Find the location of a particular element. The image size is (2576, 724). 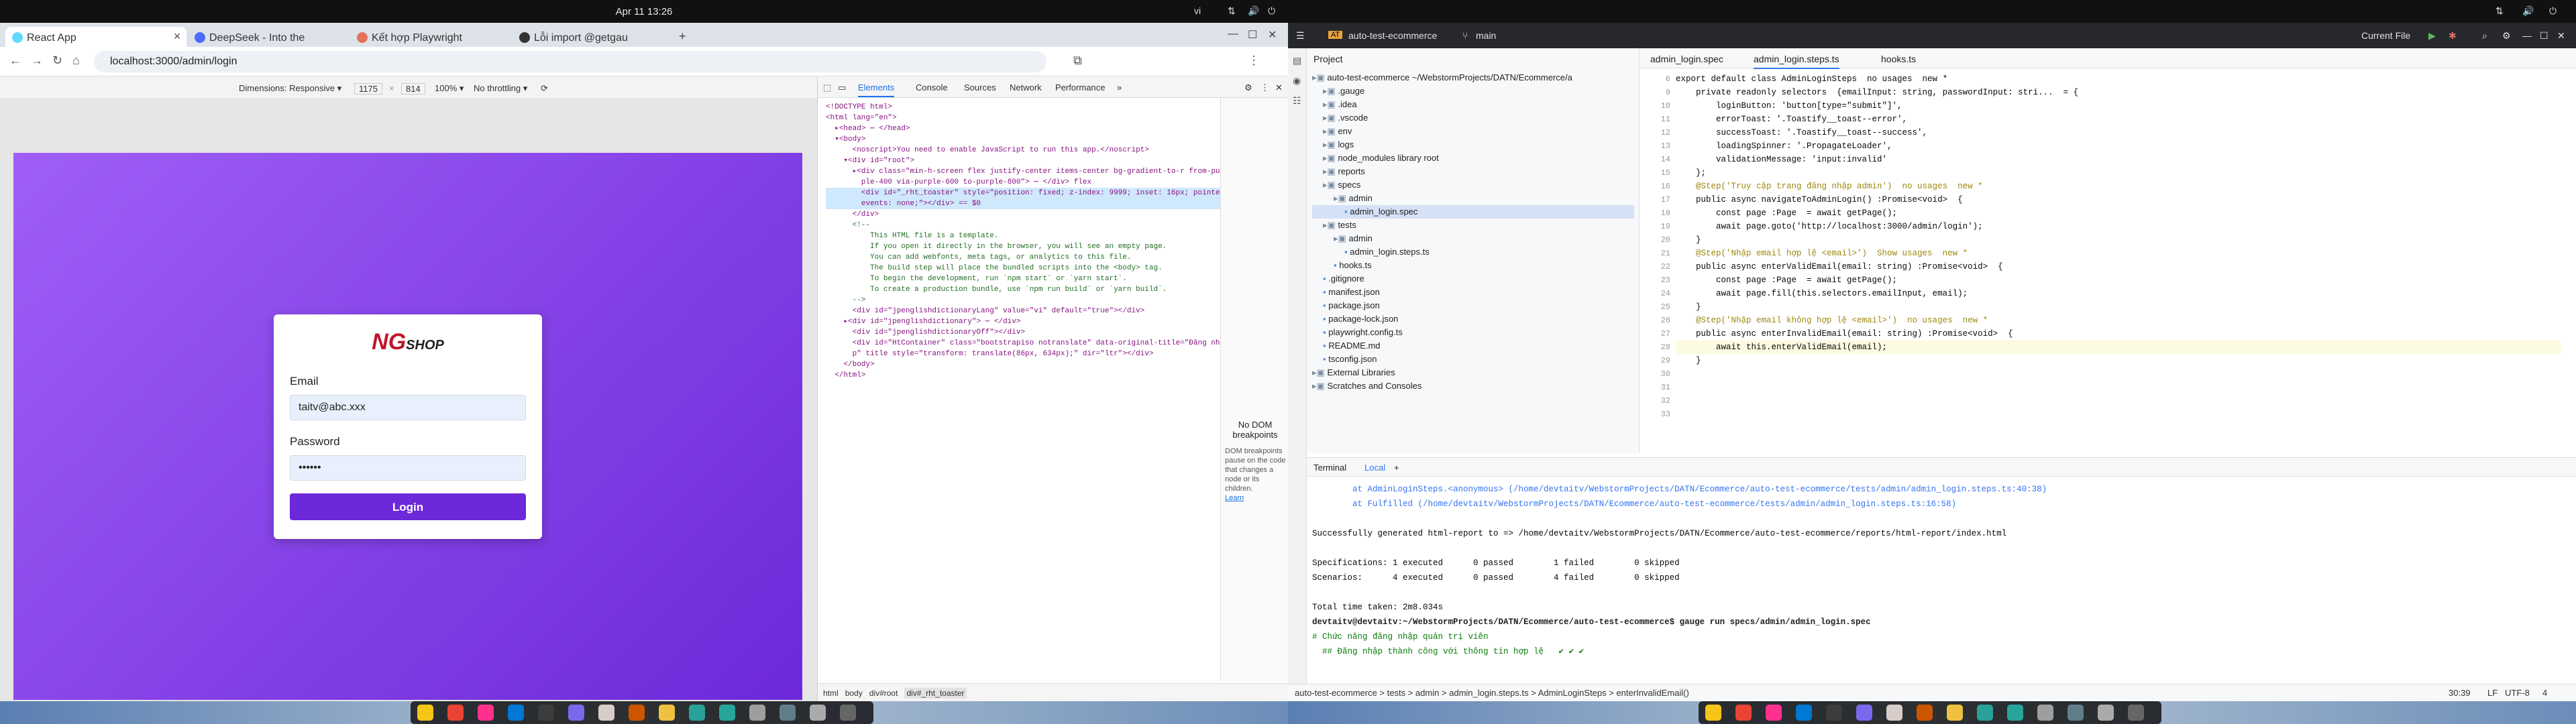

tree-item-folder: ▸▣ .vscode is located at coordinates (1473, 118).